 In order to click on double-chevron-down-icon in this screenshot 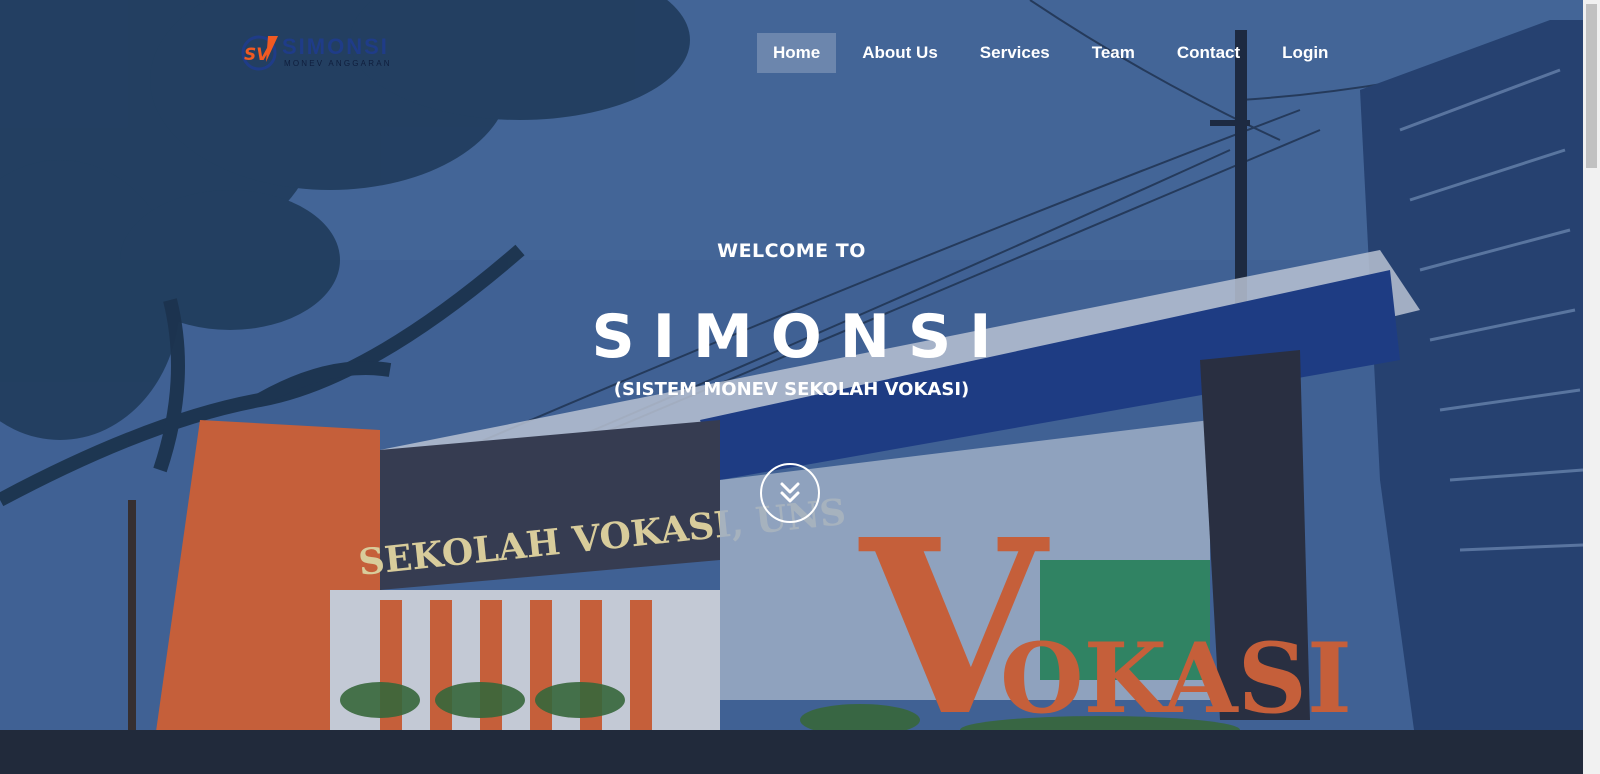, I will do `click(790, 492)`.